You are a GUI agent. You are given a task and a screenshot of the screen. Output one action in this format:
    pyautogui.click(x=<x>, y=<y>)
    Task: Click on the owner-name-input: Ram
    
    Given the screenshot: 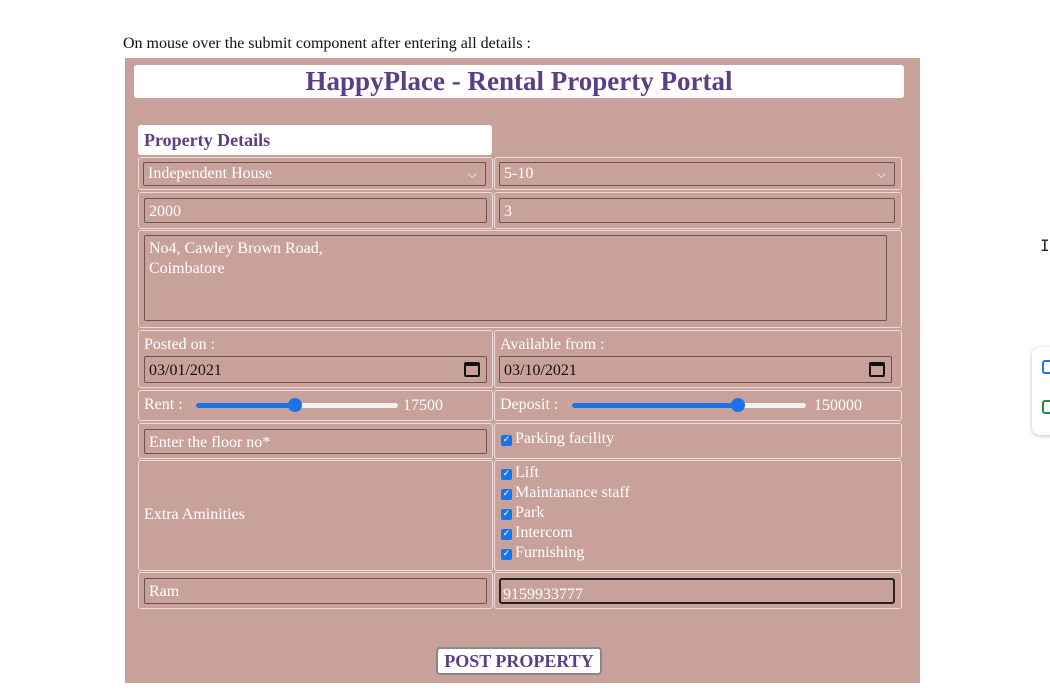 What is the action you would take?
    pyautogui.click(x=315, y=591)
    